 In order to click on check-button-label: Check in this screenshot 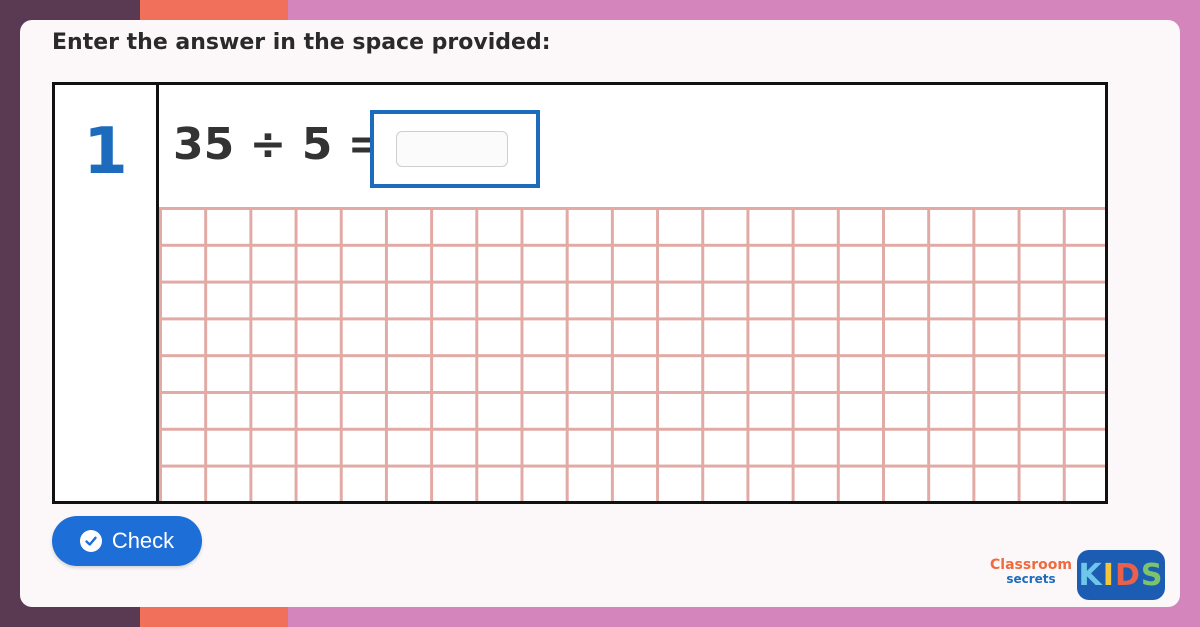, I will do `click(143, 540)`.